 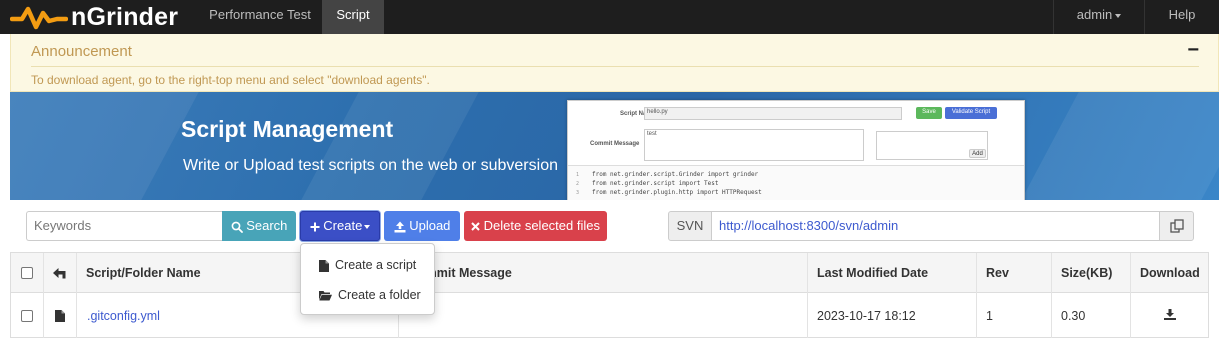 I want to click on menu-item-create-script: Create a script, so click(x=367, y=265).